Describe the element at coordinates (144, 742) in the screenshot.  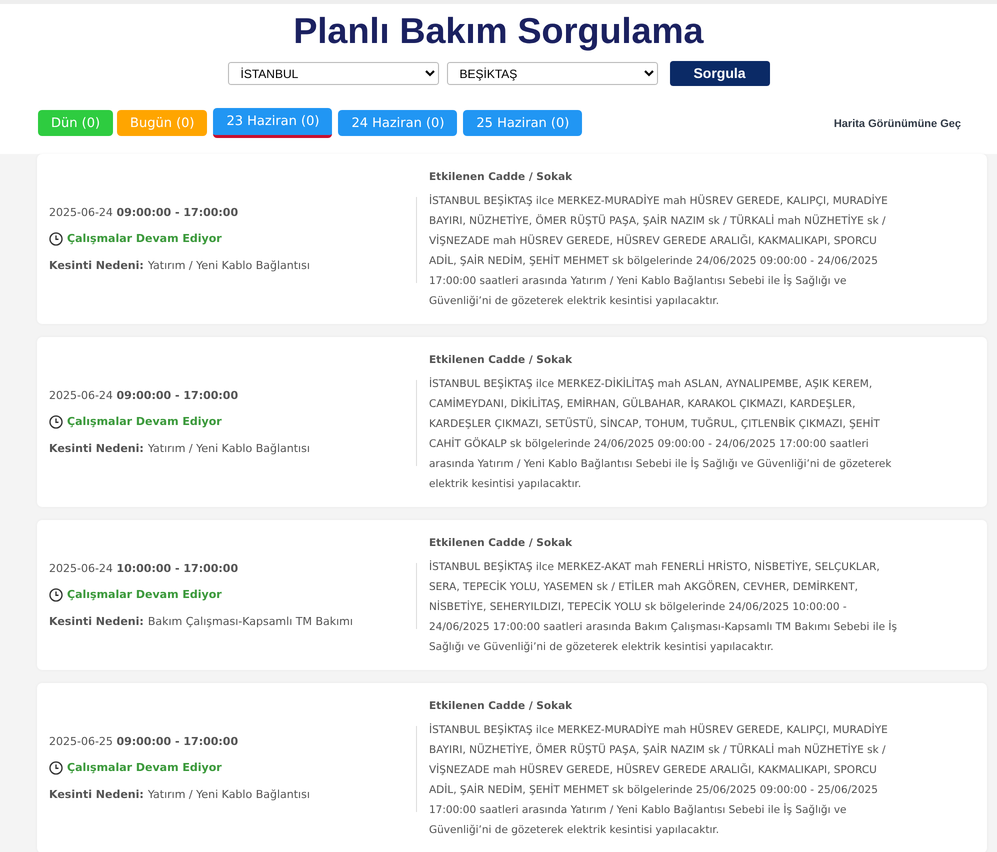
I see `outage-time: 2025-06-25 09:00:00 - 17:00:00` at that location.